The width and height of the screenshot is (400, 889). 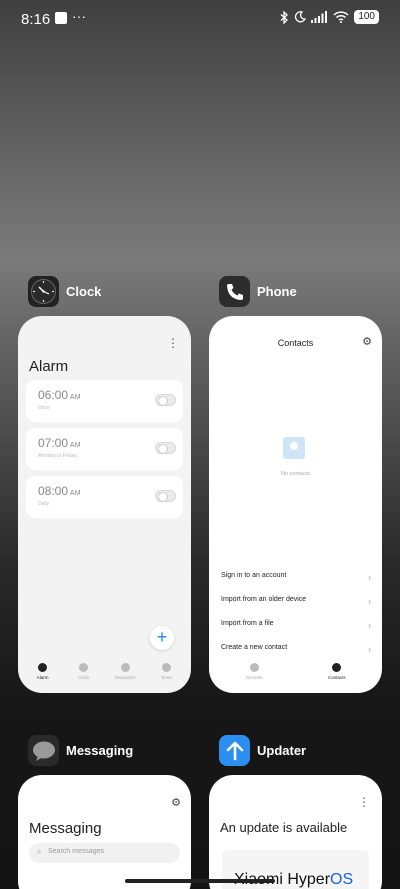 I want to click on alarm-repeat: Daily, so click(x=44, y=504).